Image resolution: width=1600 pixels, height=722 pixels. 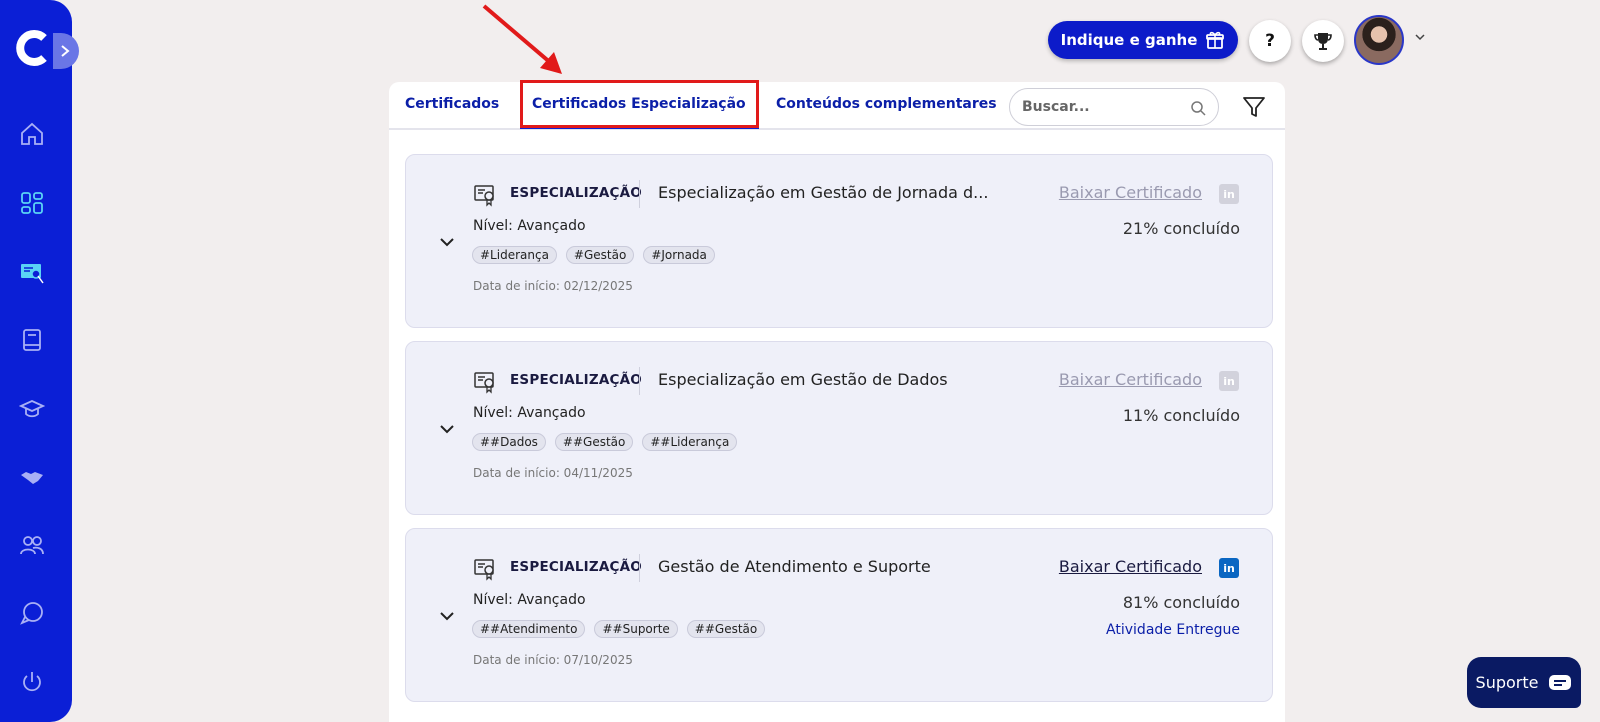 What do you see at coordinates (32, 134) in the screenshot?
I see `home-icon` at bounding box center [32, 134].